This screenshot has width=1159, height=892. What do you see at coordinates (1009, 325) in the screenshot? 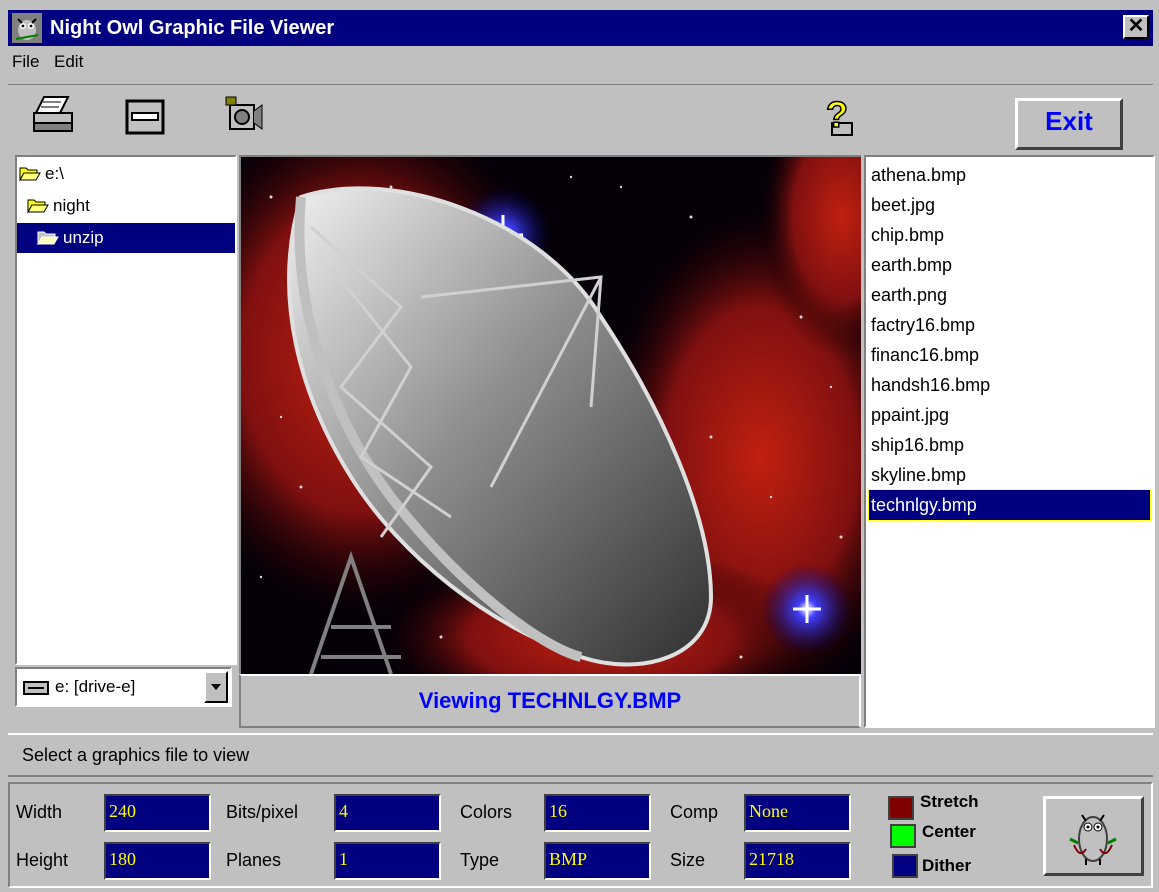
I see `file-item: factry16.bmp` at bounding box center [1009, 325].